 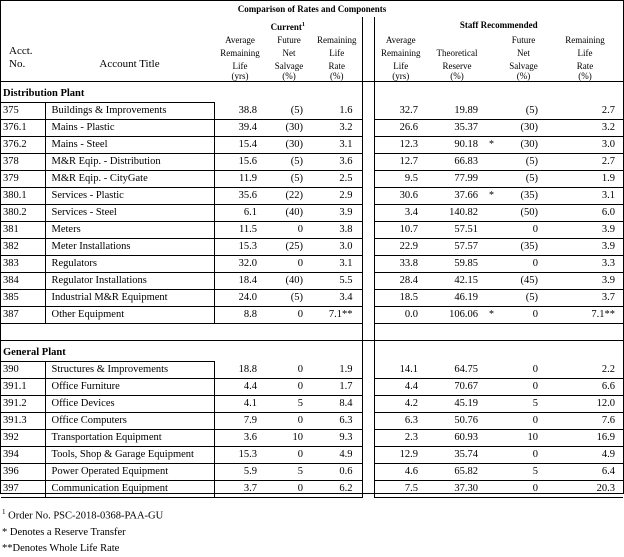 I want to click on current-value-cell: 7.1**, so click(x=337, y=315).